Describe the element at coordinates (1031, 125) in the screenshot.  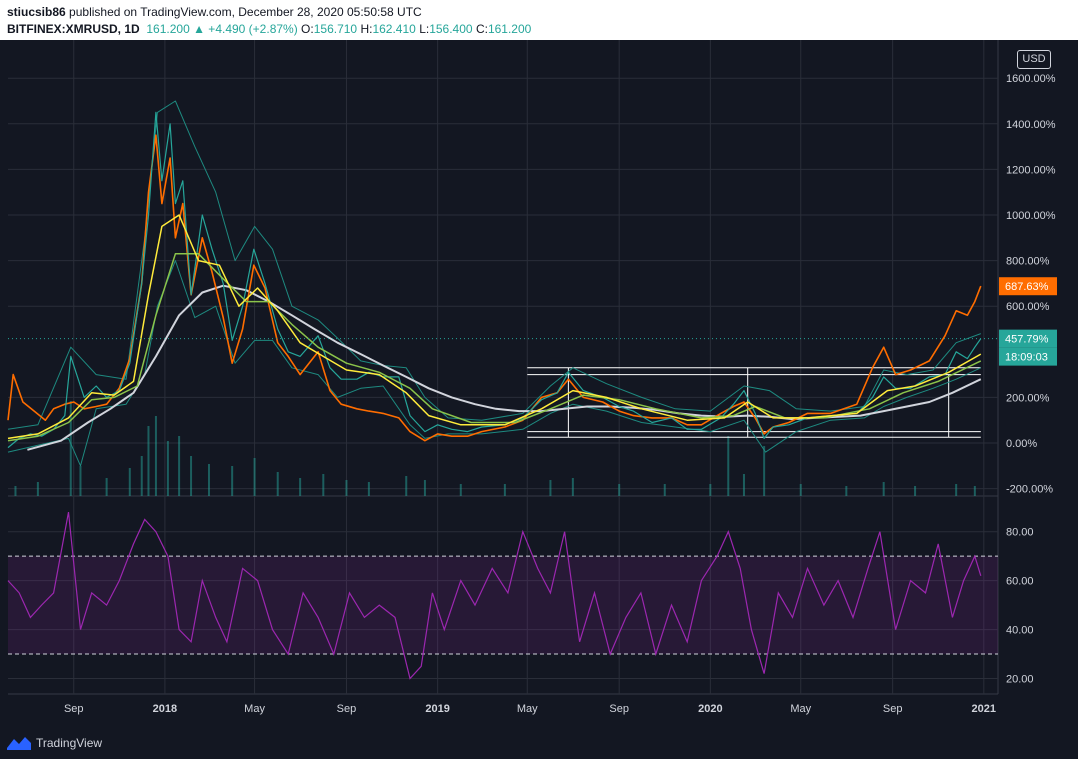
I see `price-tick-label: 1400.00%` at that location.